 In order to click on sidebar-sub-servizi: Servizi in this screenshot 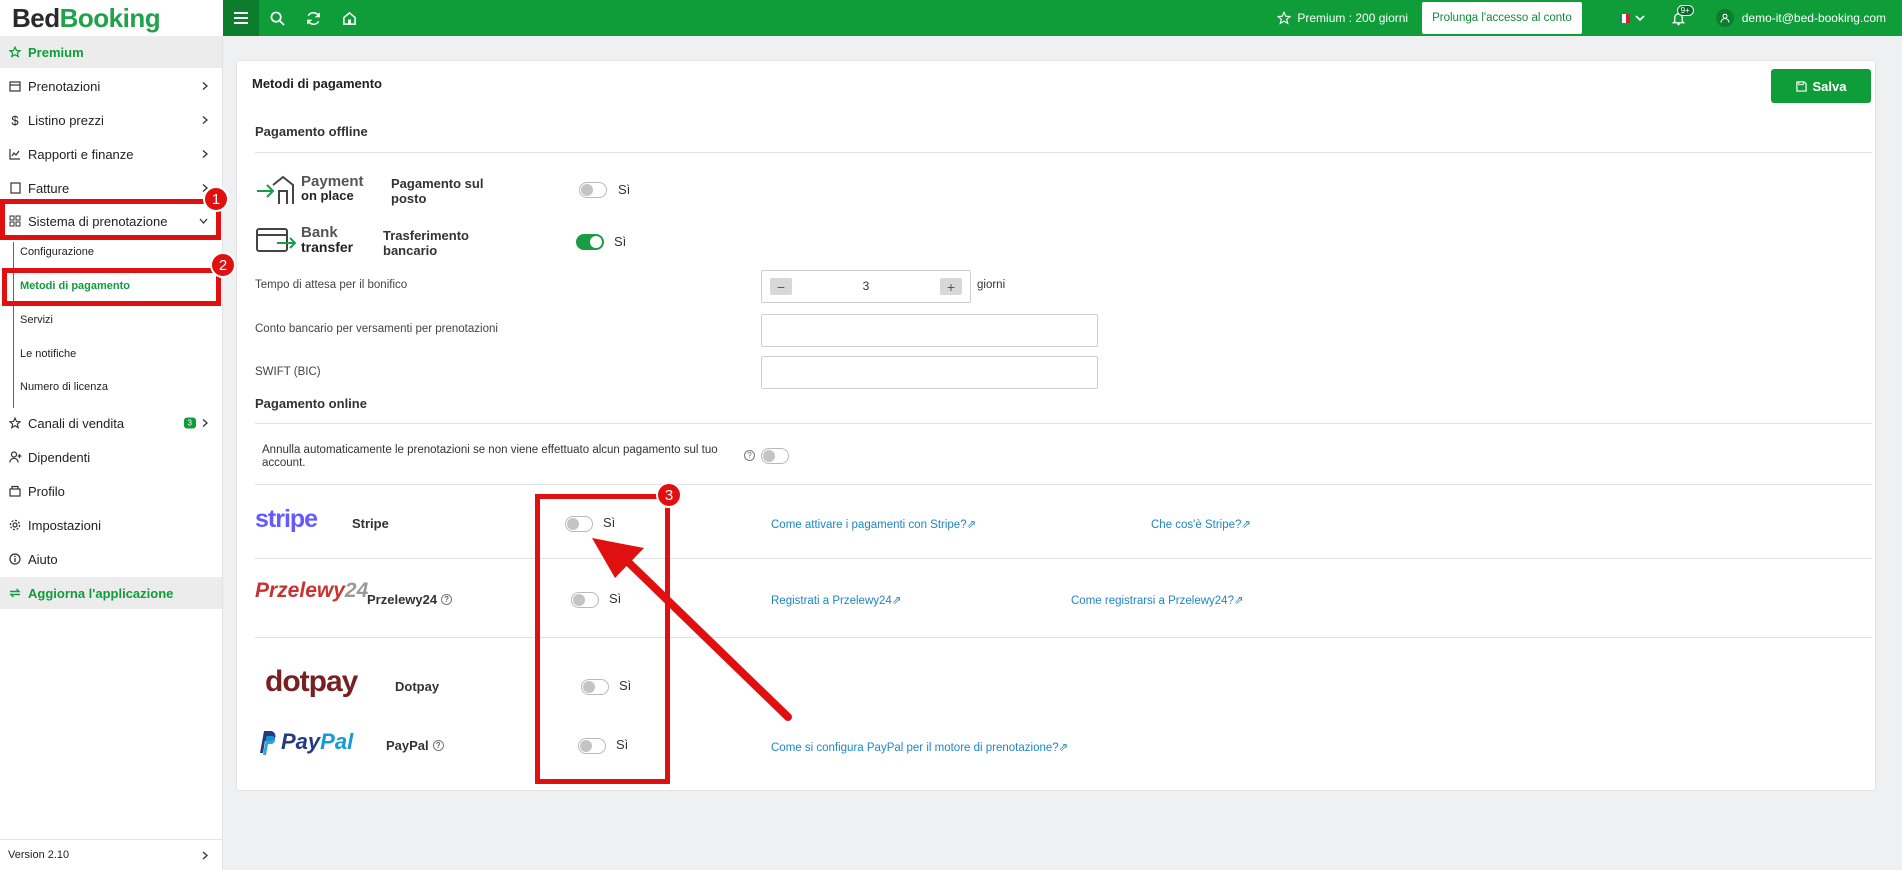, I will do `click(36, 320)`.